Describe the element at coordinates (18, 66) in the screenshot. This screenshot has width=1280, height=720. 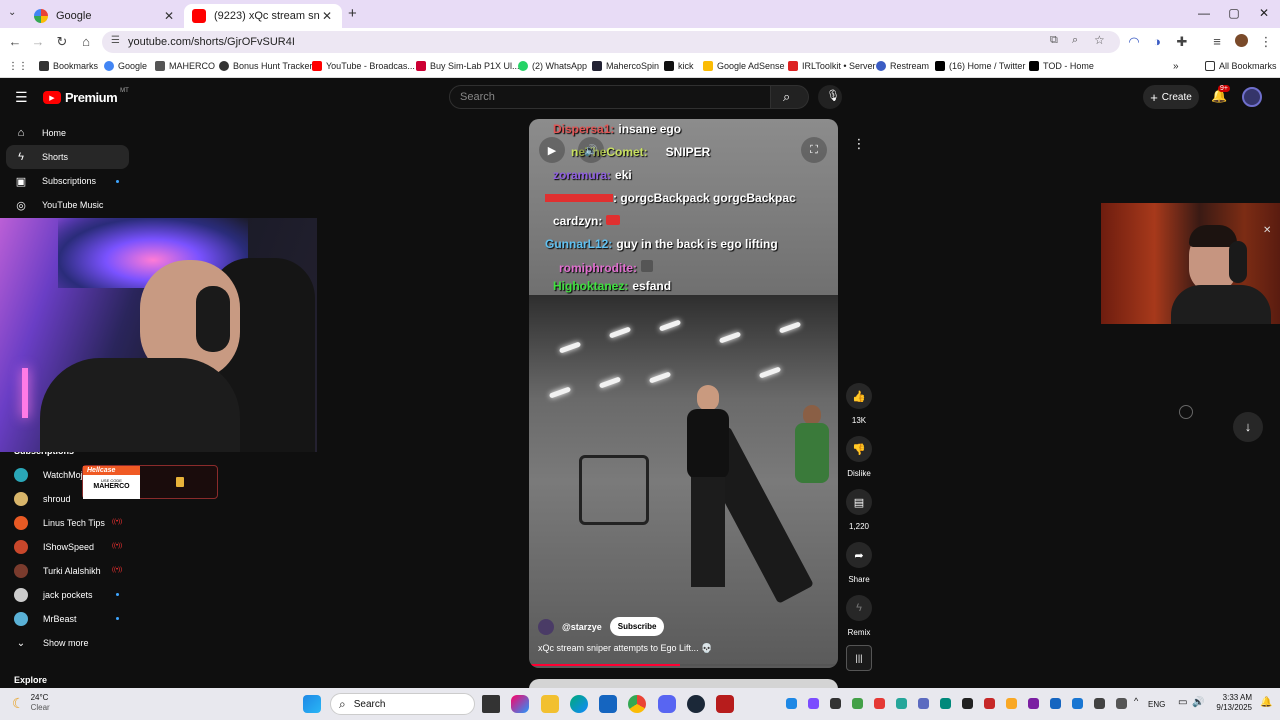
I see `apps-icon: ⋮⋮` at that location.